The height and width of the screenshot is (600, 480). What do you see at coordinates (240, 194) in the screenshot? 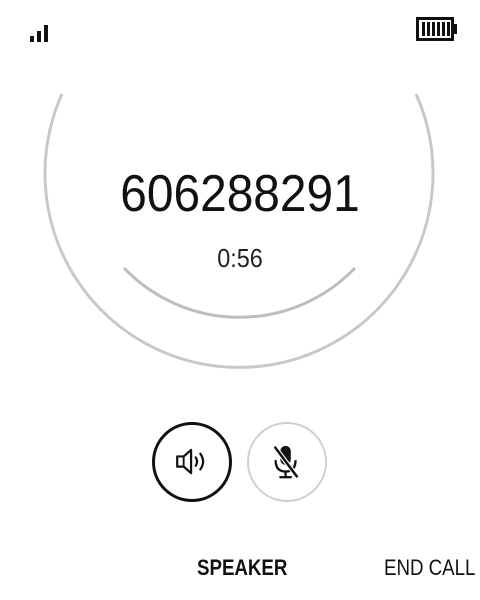
I see `caller-number: 606288291` at bounding box center [240, 194].